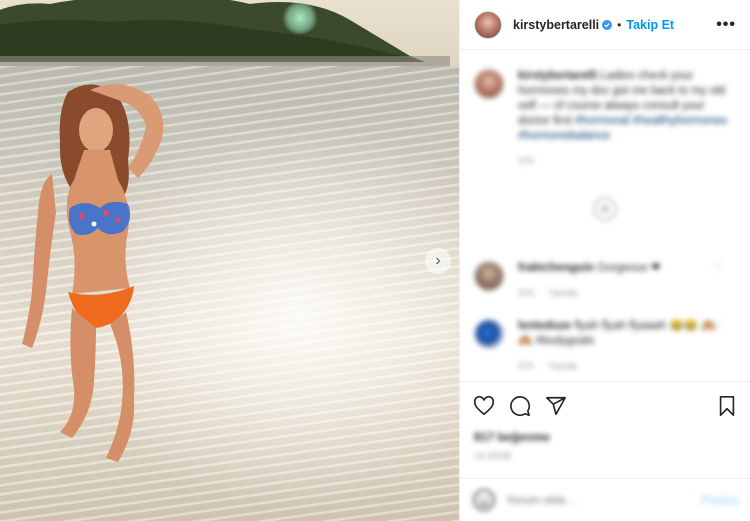  I want to click on add-comment-bar: Paylaş, so click(605, 499).